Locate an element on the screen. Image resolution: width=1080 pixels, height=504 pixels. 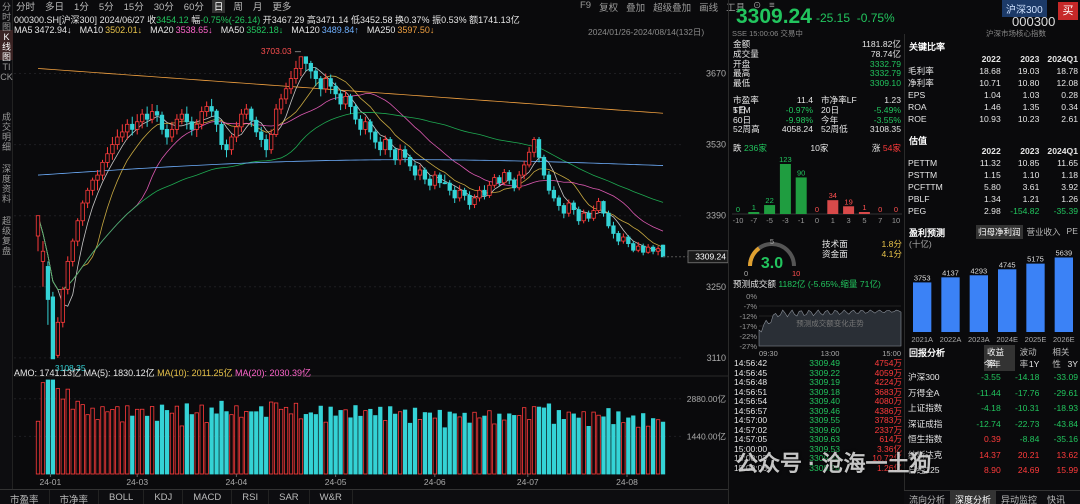
rb-tab-2: 异动监控 is located at coordinates (1019, 497).